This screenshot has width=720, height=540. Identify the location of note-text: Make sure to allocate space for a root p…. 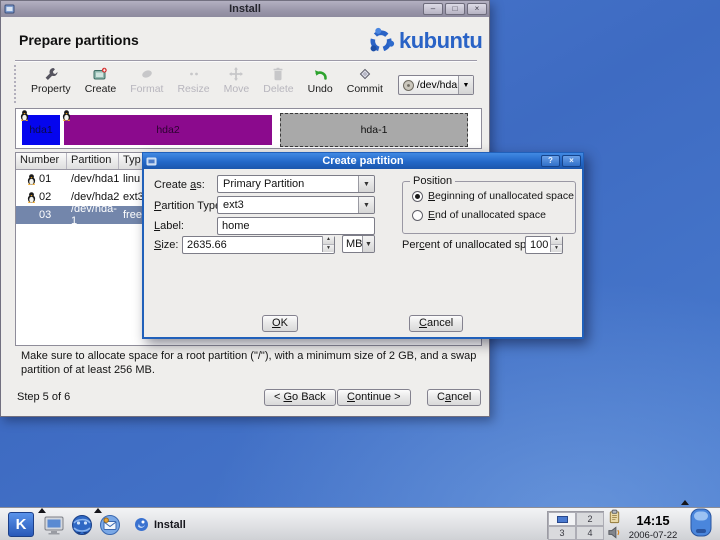
(249, 363).